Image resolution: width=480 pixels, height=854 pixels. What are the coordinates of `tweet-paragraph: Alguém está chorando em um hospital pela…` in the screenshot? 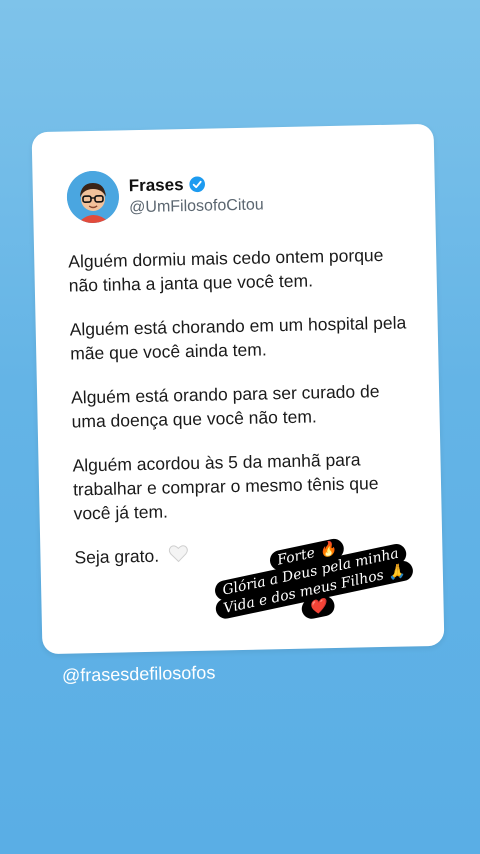 It's located at (238, 338).